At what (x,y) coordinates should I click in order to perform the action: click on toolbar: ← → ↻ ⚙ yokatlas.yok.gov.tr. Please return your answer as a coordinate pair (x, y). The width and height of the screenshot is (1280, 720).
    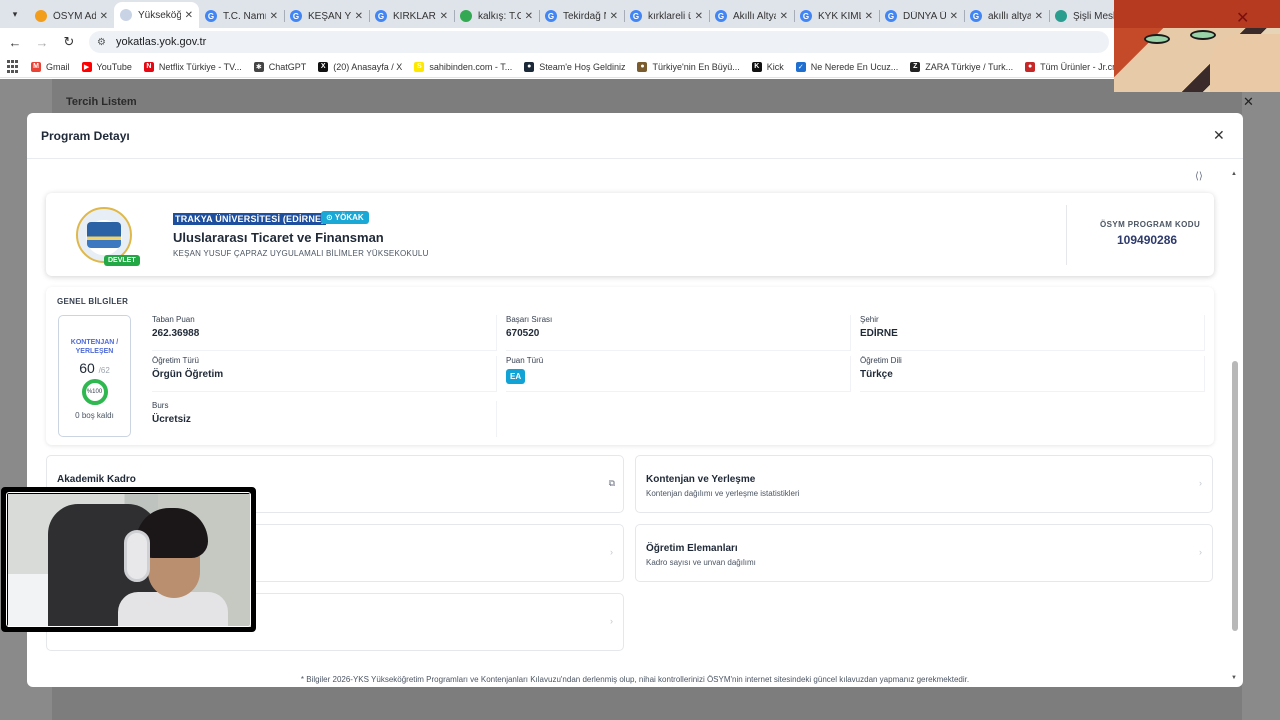
    Looking at the image, I should click on (640, 42).